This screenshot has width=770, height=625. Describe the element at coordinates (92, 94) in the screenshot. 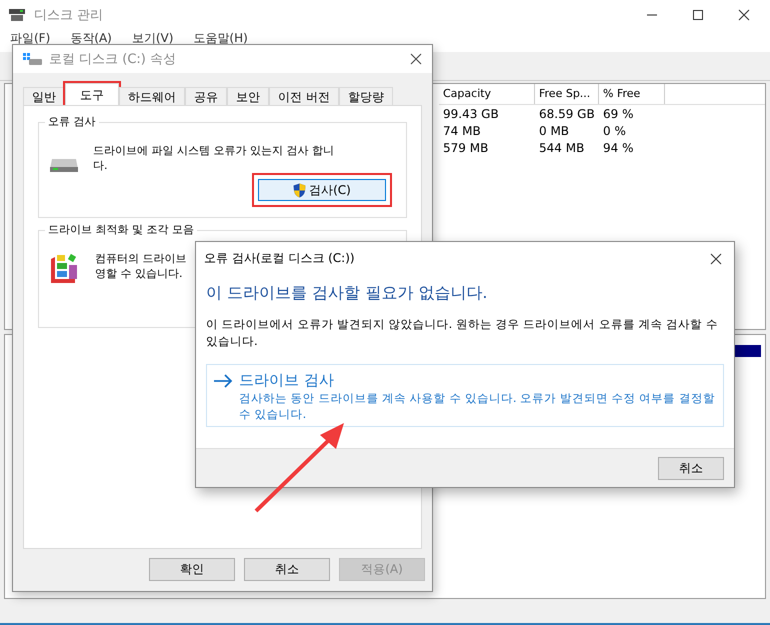

I see `tab: 도구` at that location.